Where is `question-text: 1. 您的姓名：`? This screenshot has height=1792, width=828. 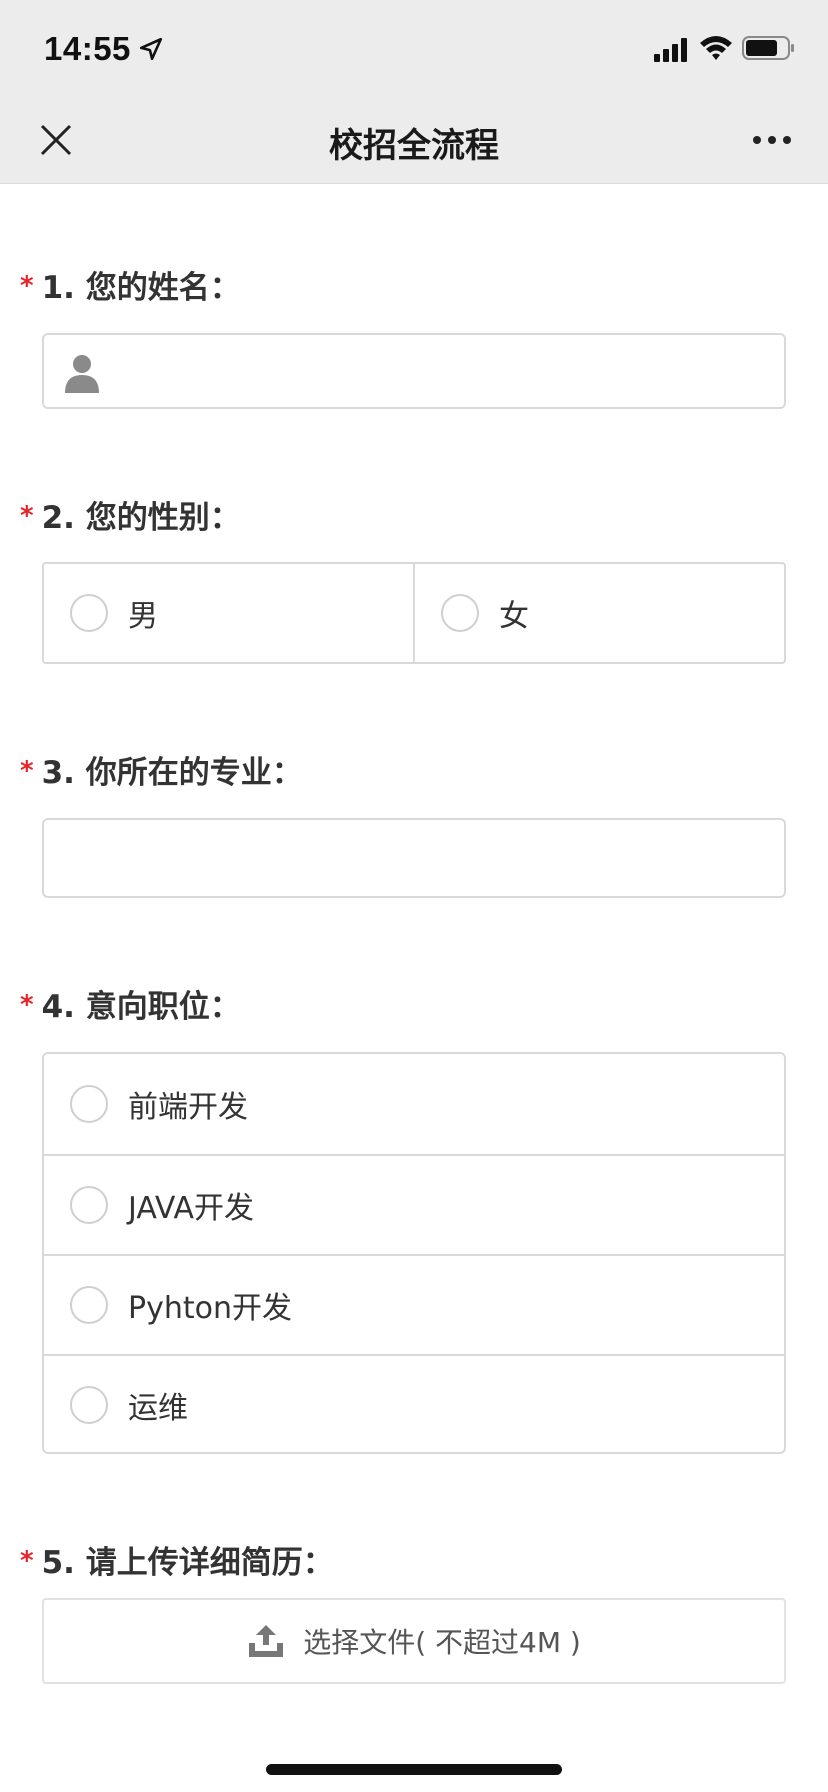
question-text: 1. 您的姓名： is located at coordinates (141, 288).